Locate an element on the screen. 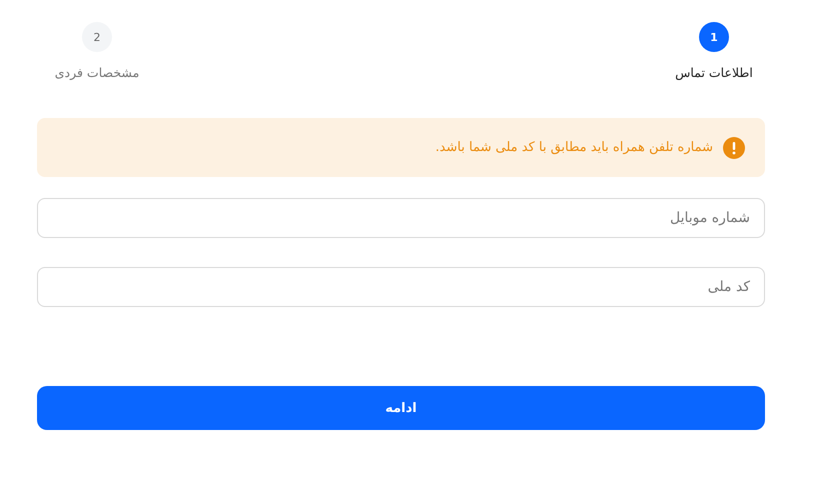  alert-message: شماره تلفن همراه باید مطابق با کد ملی شما باشد. is located at coordinates (574, 147).